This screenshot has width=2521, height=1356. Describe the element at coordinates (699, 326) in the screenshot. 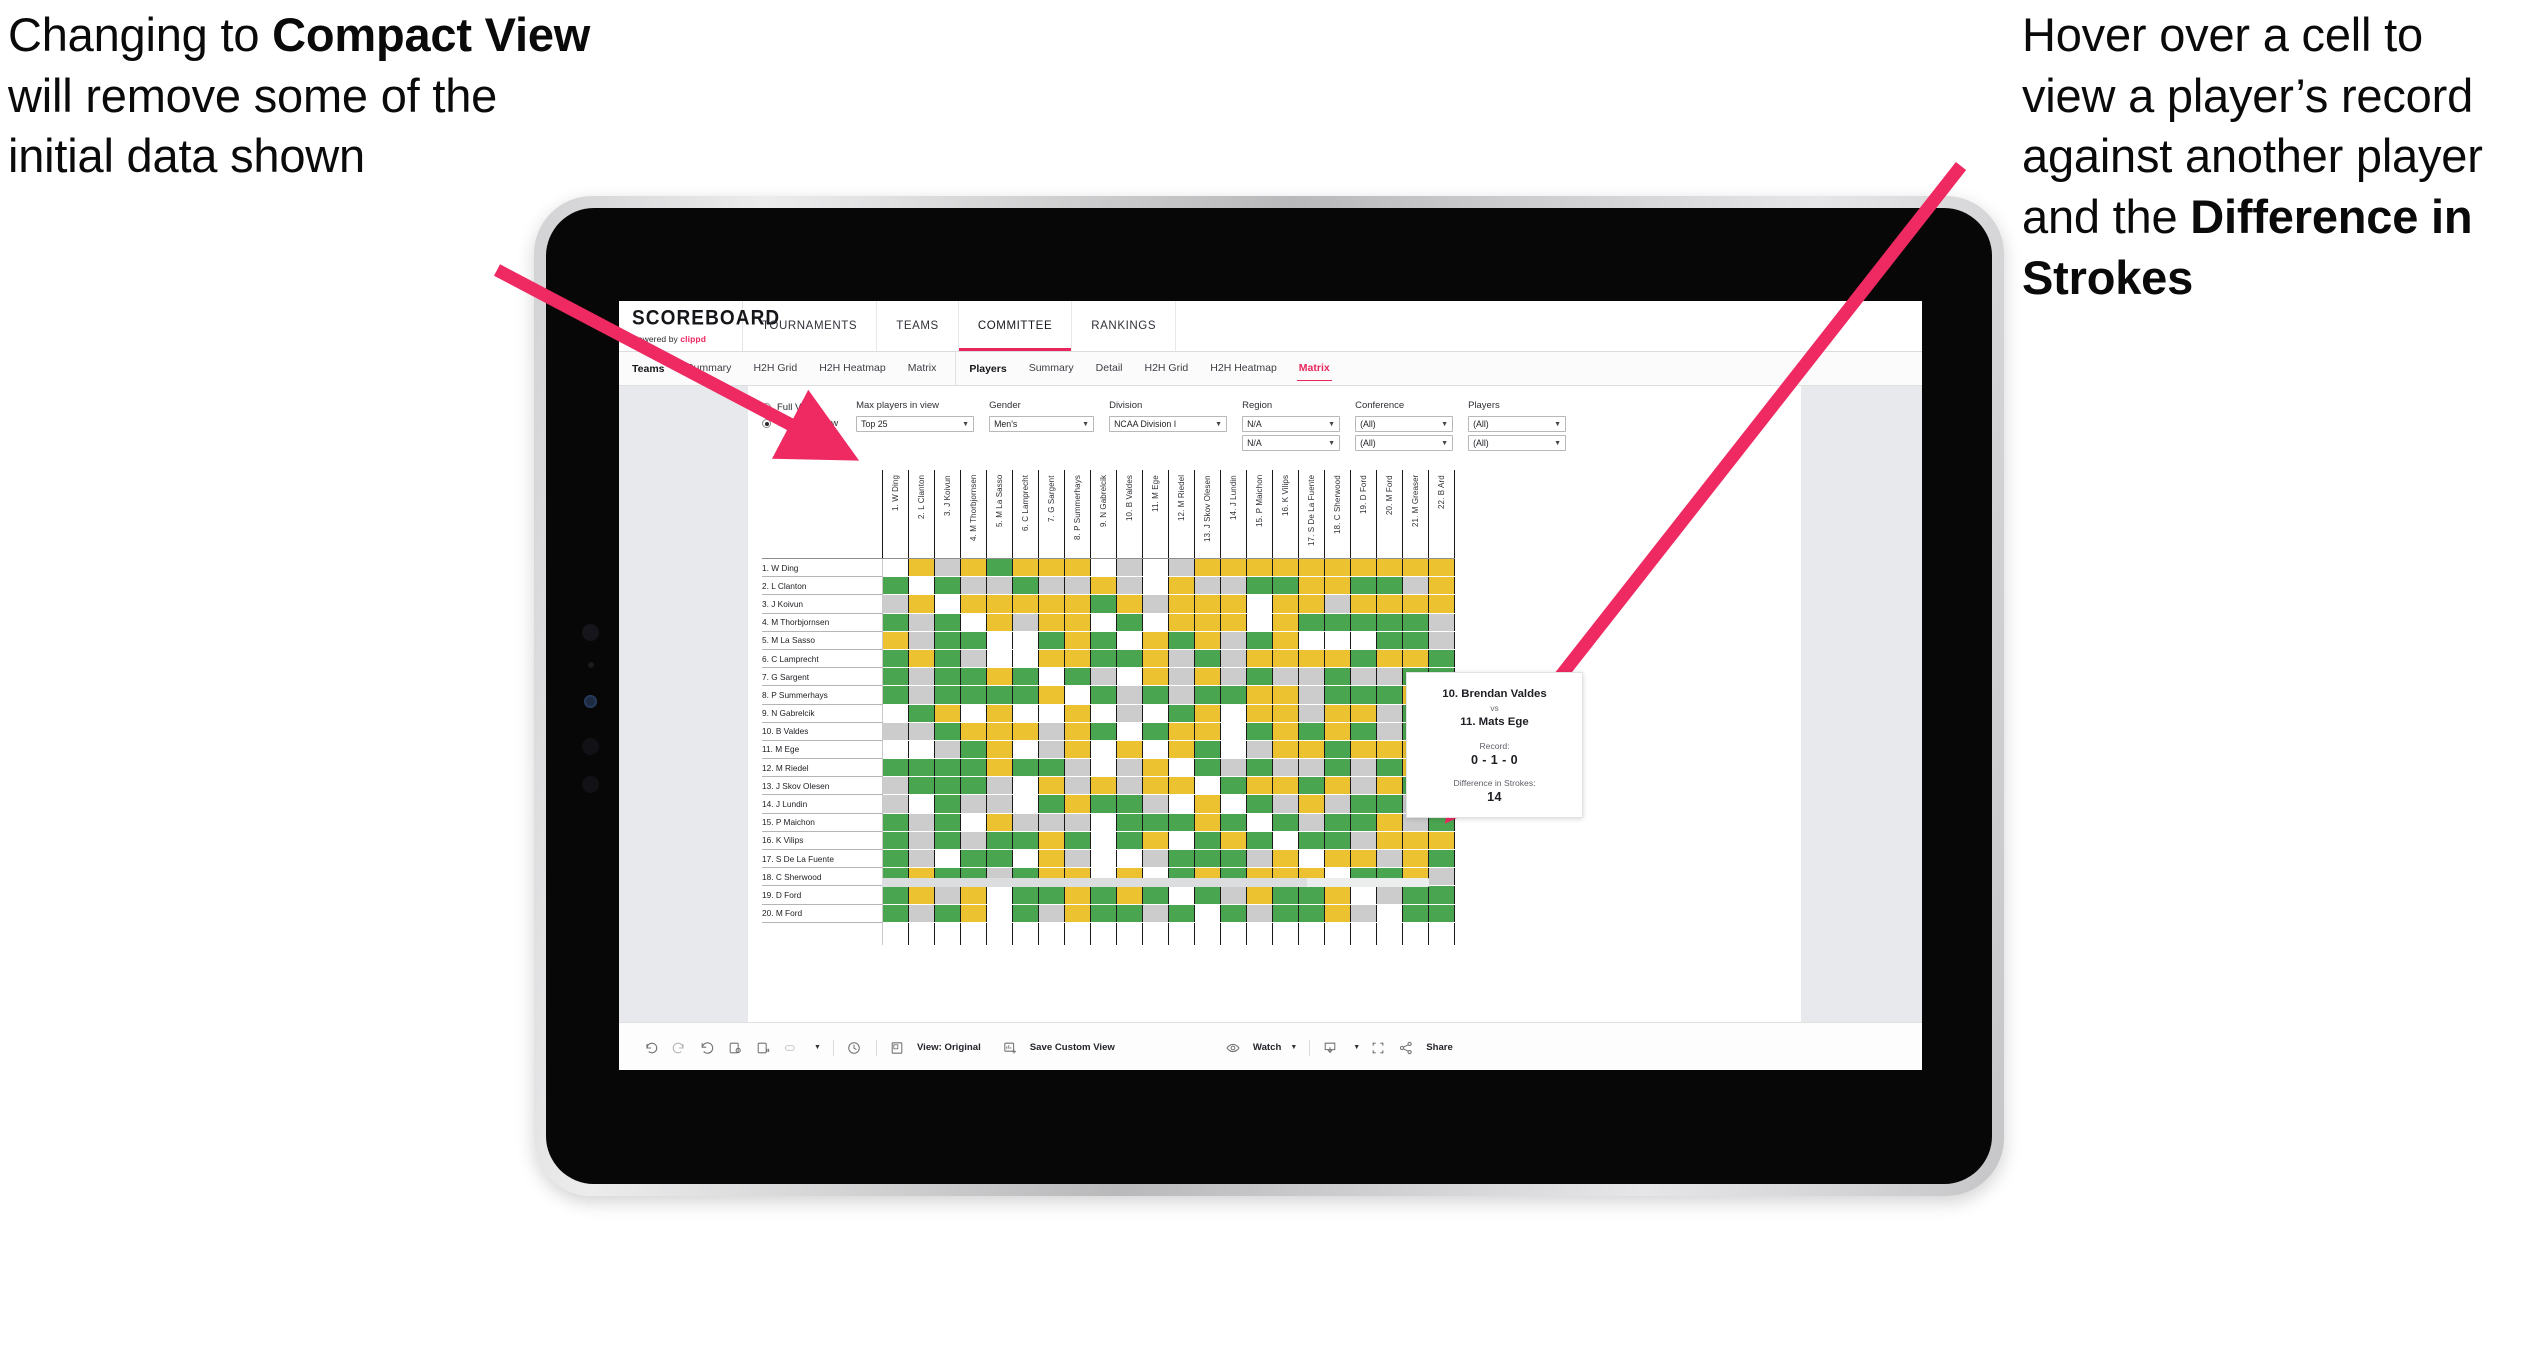

I see `app-logo: SCOREBOARD Powered by clippd` at that location.